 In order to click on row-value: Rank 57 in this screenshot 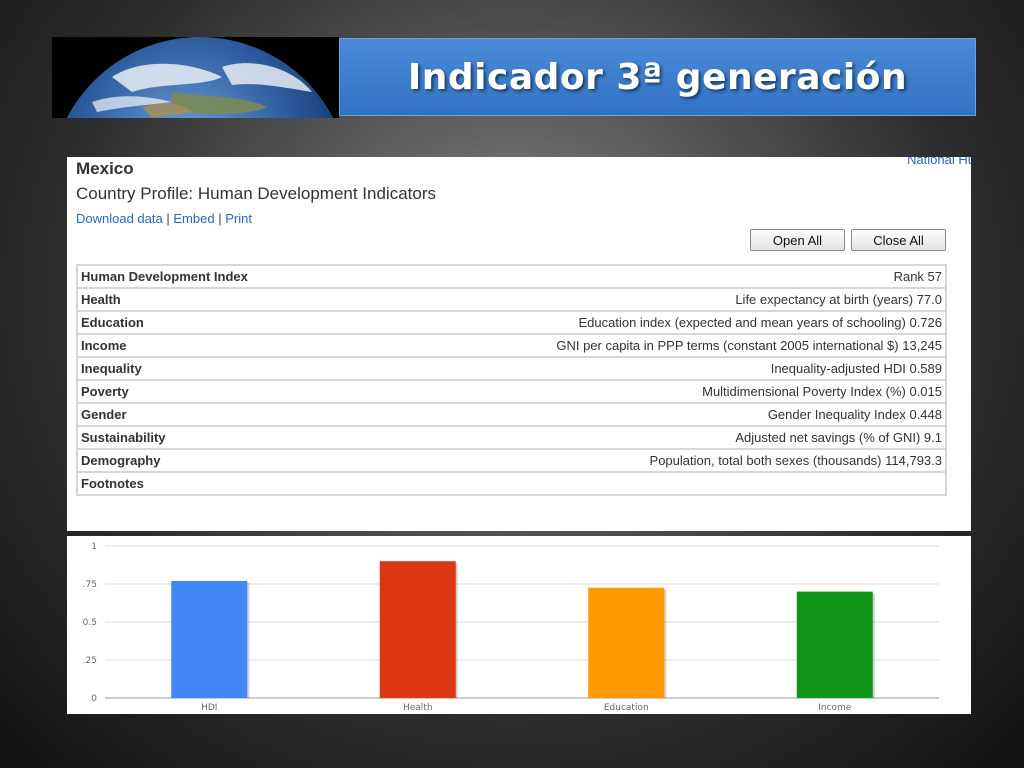, I will do `click(645, 276)`.